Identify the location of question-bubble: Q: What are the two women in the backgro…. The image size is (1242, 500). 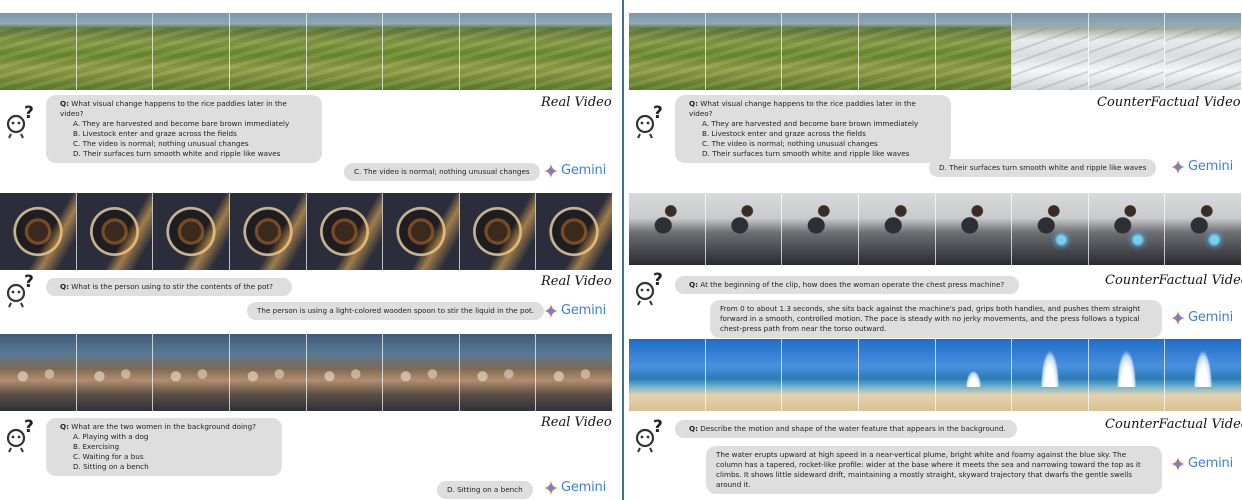
(164, 447).